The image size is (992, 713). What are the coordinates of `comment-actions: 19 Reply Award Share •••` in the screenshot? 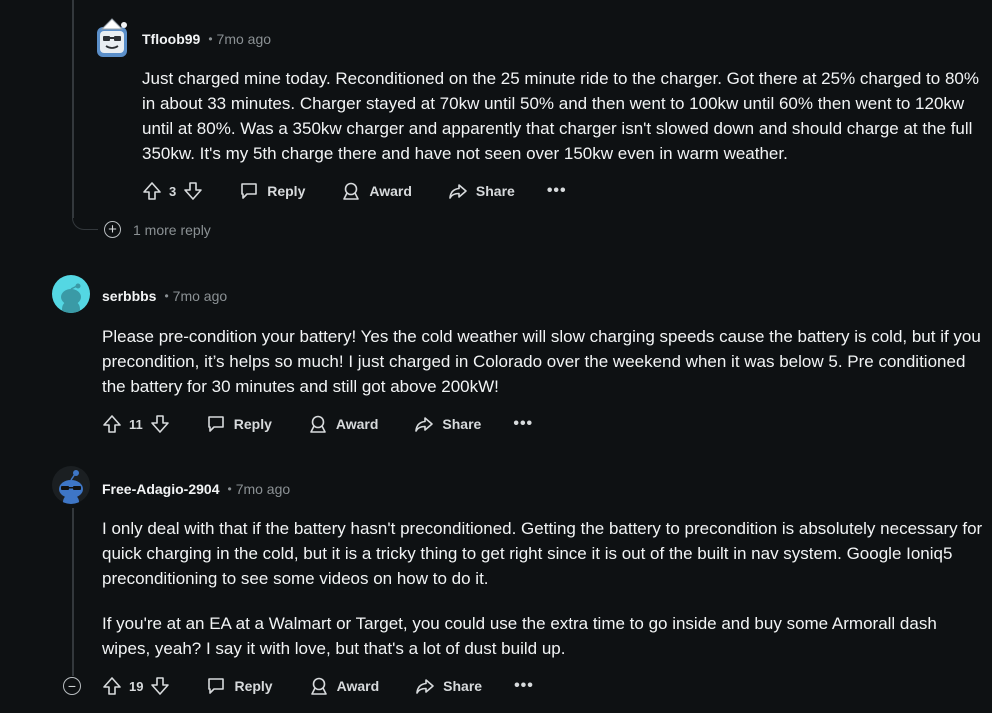 It's located at (318, 686).